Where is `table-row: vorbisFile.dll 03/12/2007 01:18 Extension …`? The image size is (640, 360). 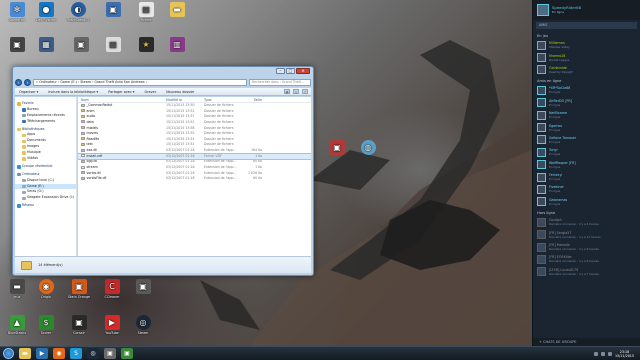 table-row: vorbisFile.dll 03/12/2007 01:18 Extension … is located at coordinates (194, 179).